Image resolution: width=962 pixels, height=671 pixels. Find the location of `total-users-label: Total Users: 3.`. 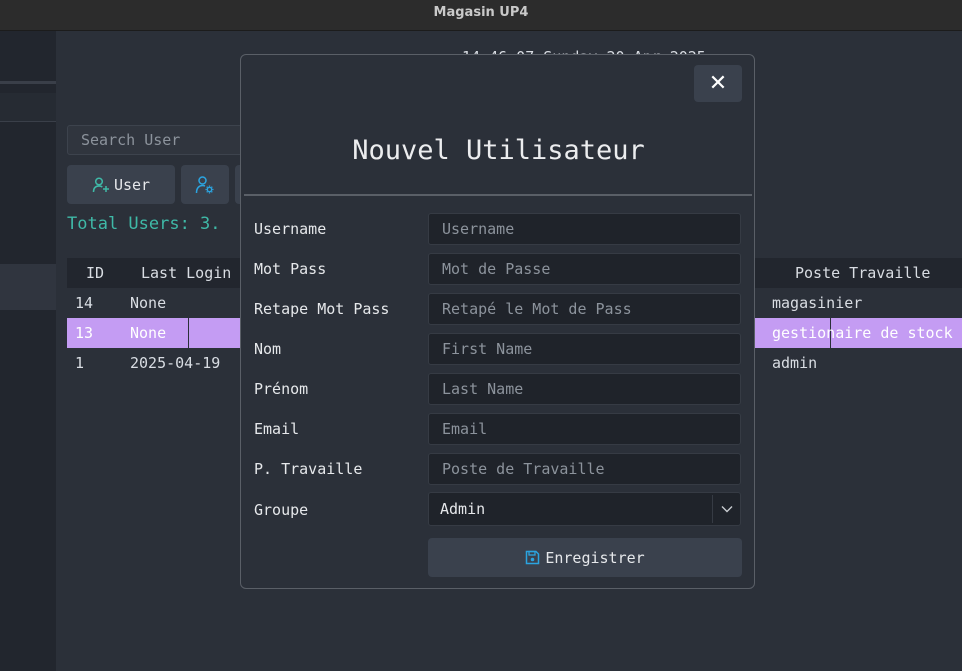

total-users-label: Total Users: 3. is located at coordinates (144, 224).